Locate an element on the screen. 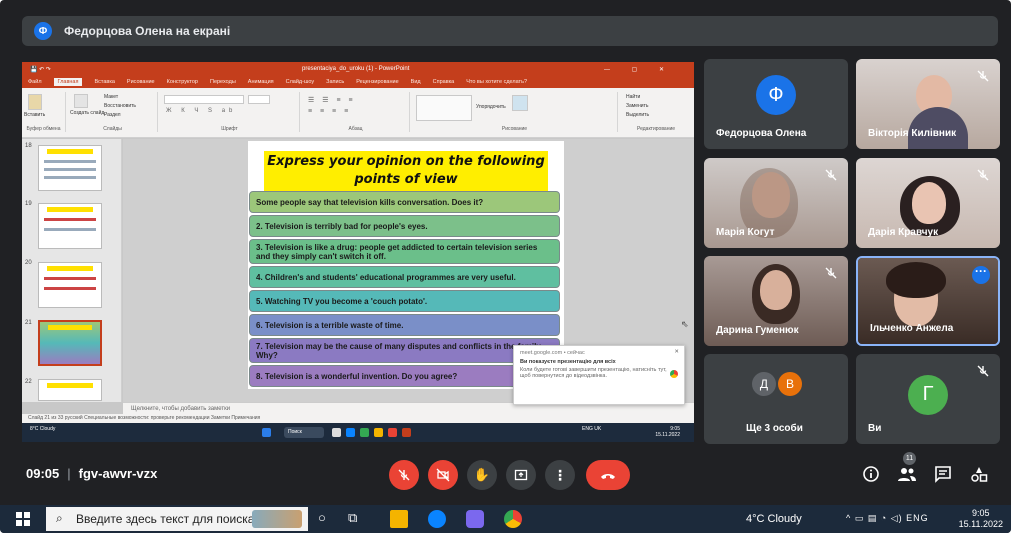  leave-call-button is located at coordinates (608, 475).